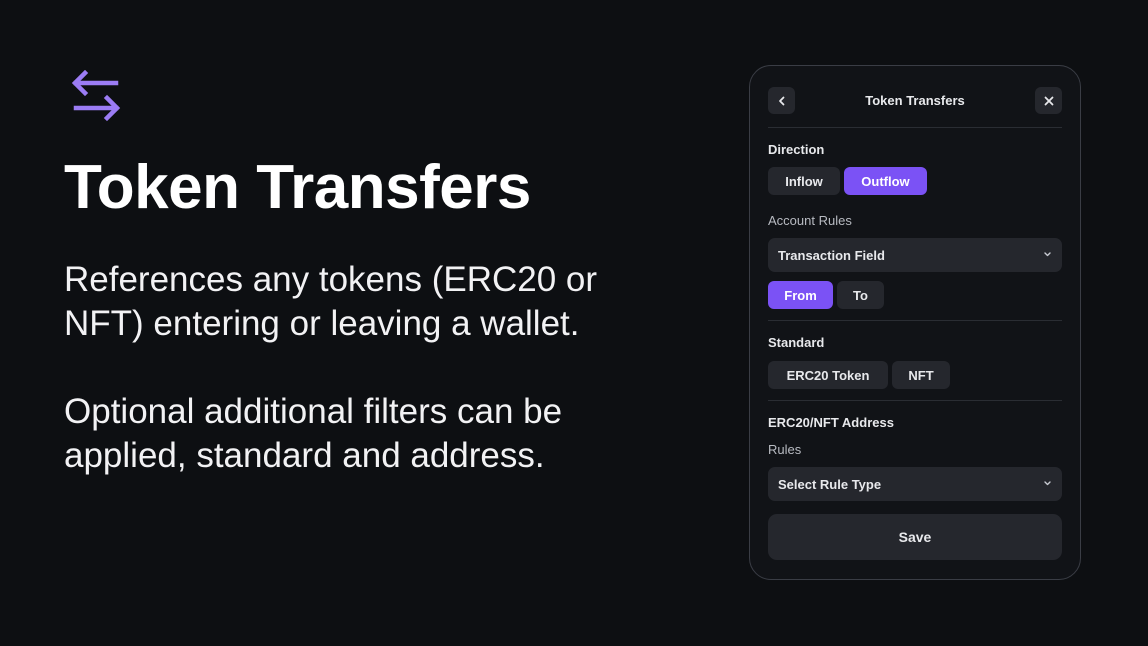 The image size is (1148, 646). Describe the element at coordinates (785, 449) in the screenshot. I see `rules-label: Rules` at that location.